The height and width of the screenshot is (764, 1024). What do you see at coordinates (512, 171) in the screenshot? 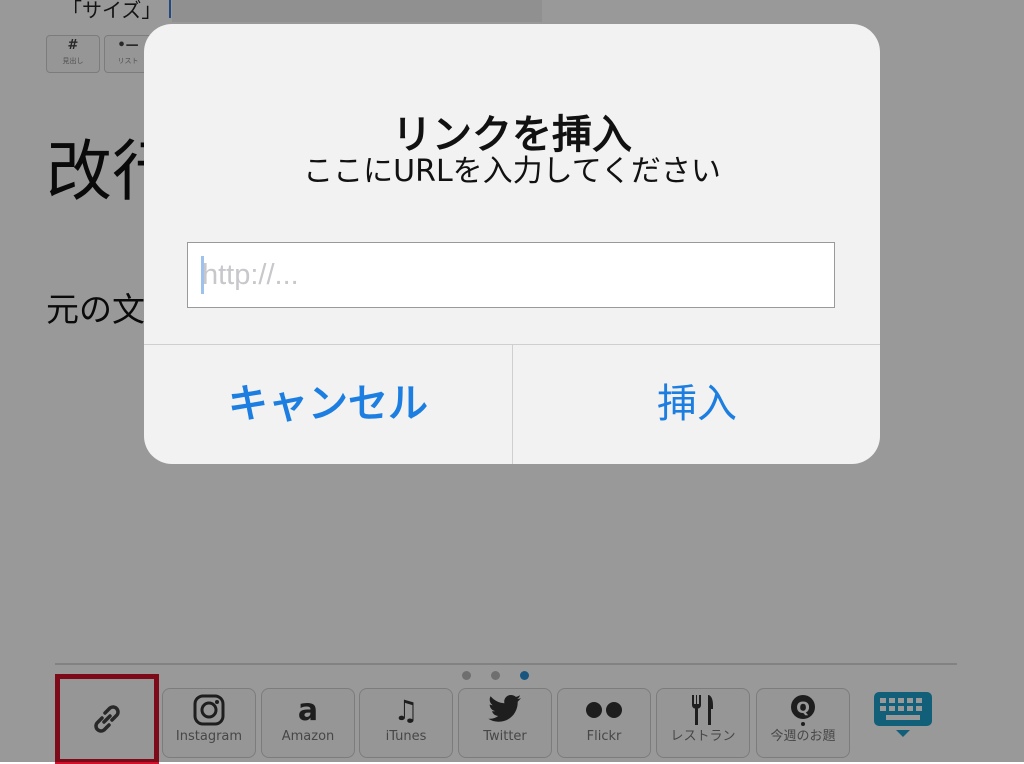
I see `dialog-message: ここにURLを入力してください` at bounding box center [512, 171].